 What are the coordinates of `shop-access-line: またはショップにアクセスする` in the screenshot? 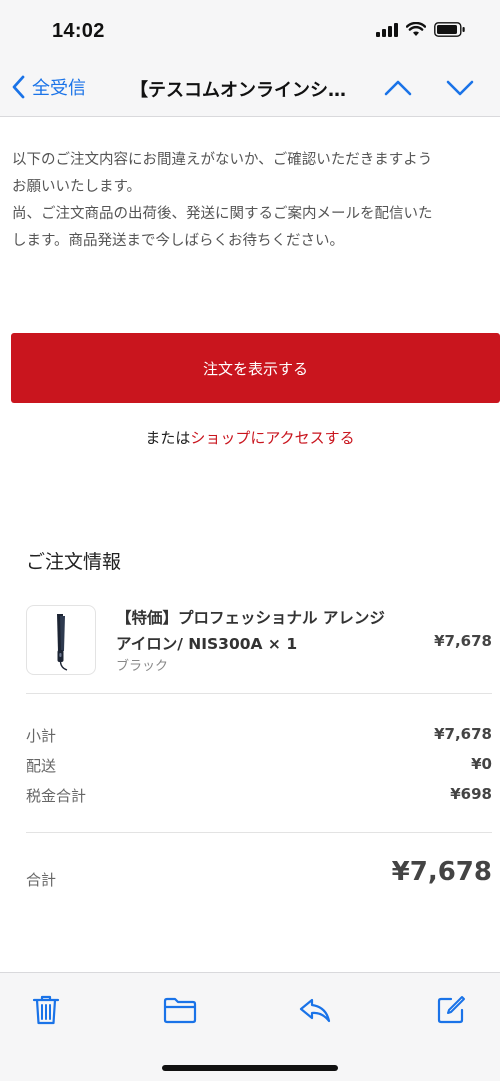 It's located at (250, 437).